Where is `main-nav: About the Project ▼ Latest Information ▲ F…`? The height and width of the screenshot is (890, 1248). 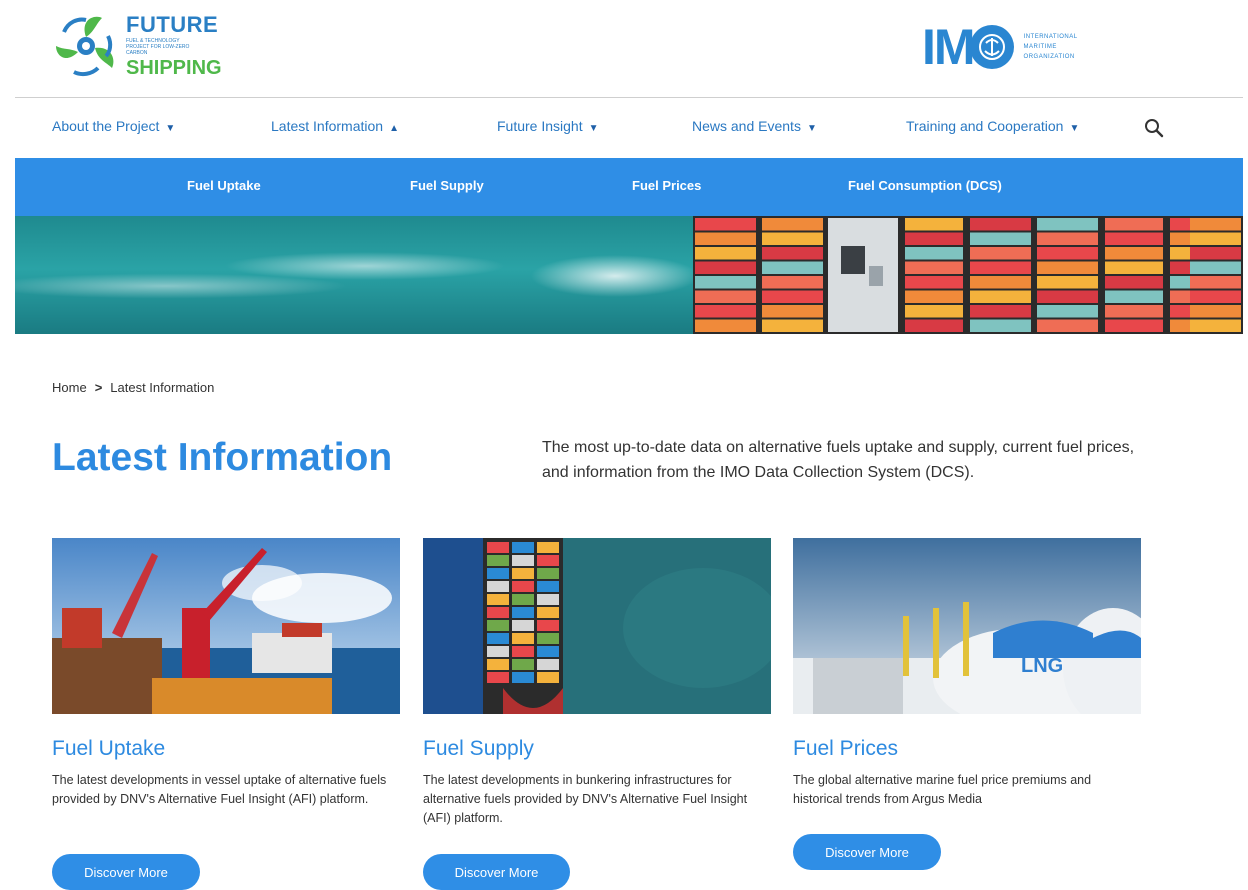 main-nav: About the Project ▼ Latest Information ▲ F… is located at coordinates (624, 128).